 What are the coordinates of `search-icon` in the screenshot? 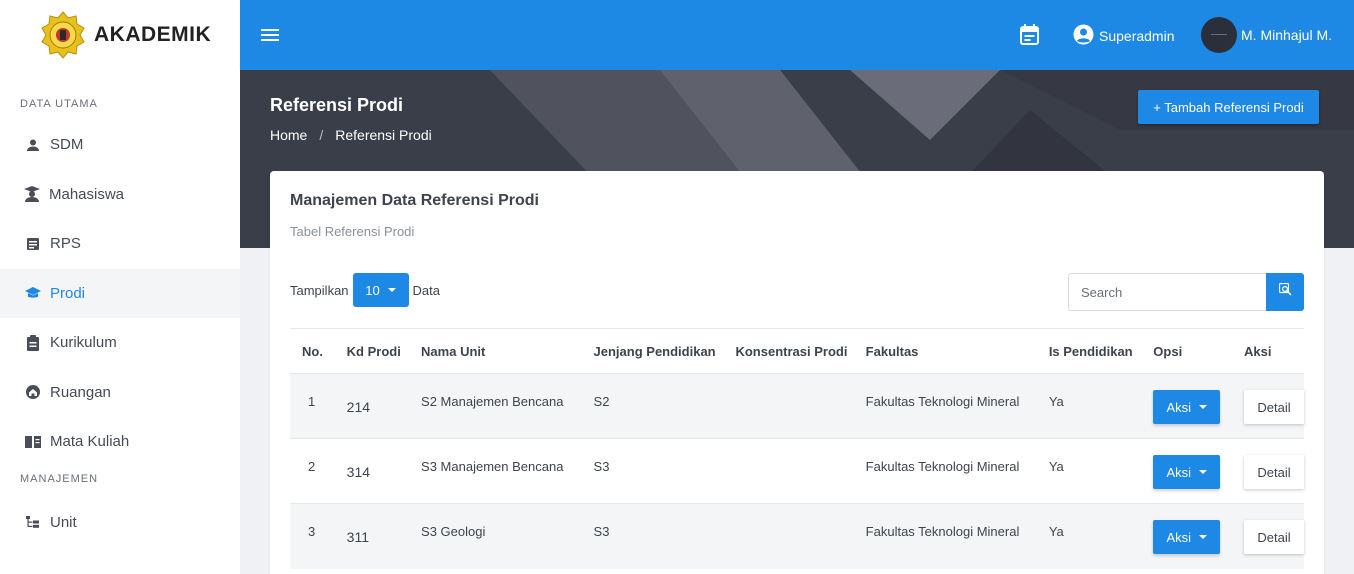 It's located at (1285, 291).